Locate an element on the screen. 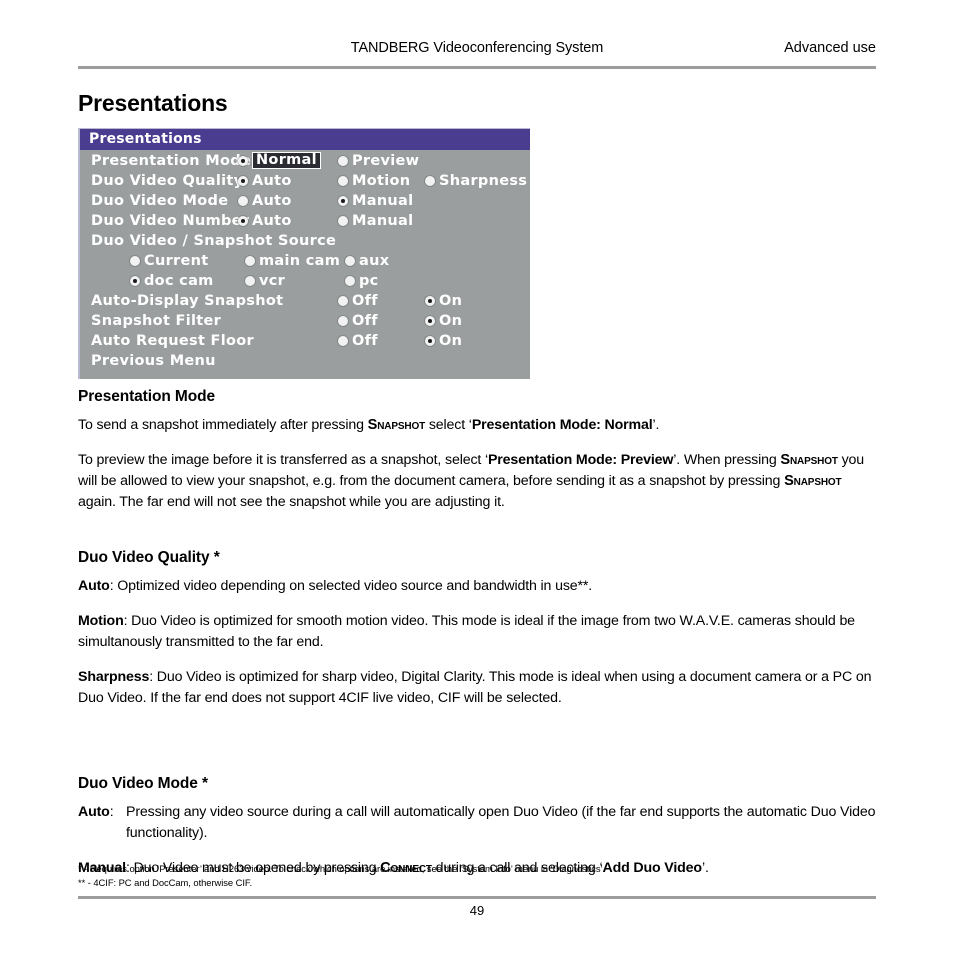 The image size is (954, 954). menu-option-source-main-cam: main cam is located at coordinates (292, 261).